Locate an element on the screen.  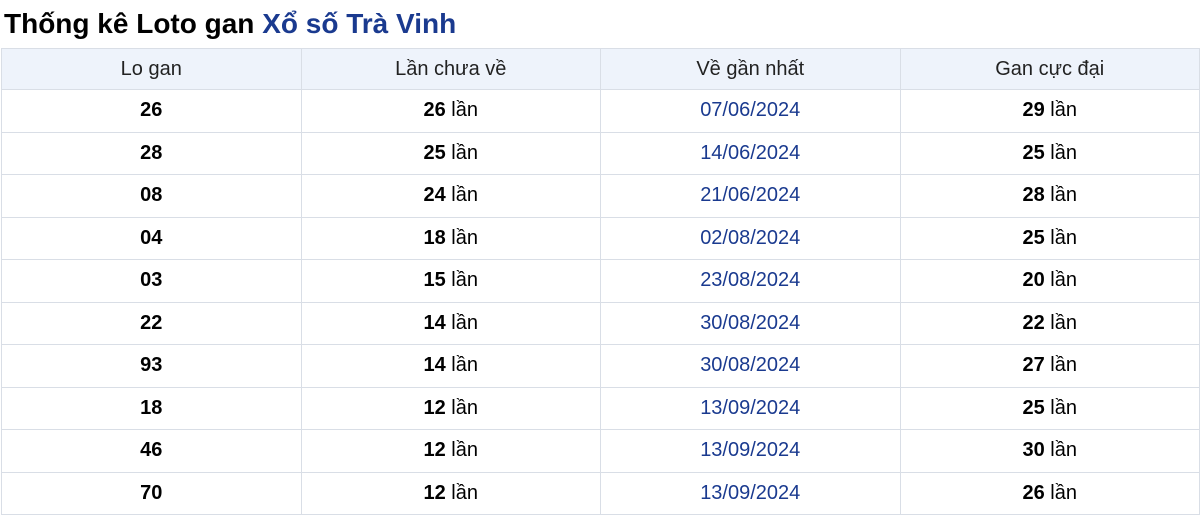
max-gap-cell: 22 lần is located at coordinates (1049, 323).